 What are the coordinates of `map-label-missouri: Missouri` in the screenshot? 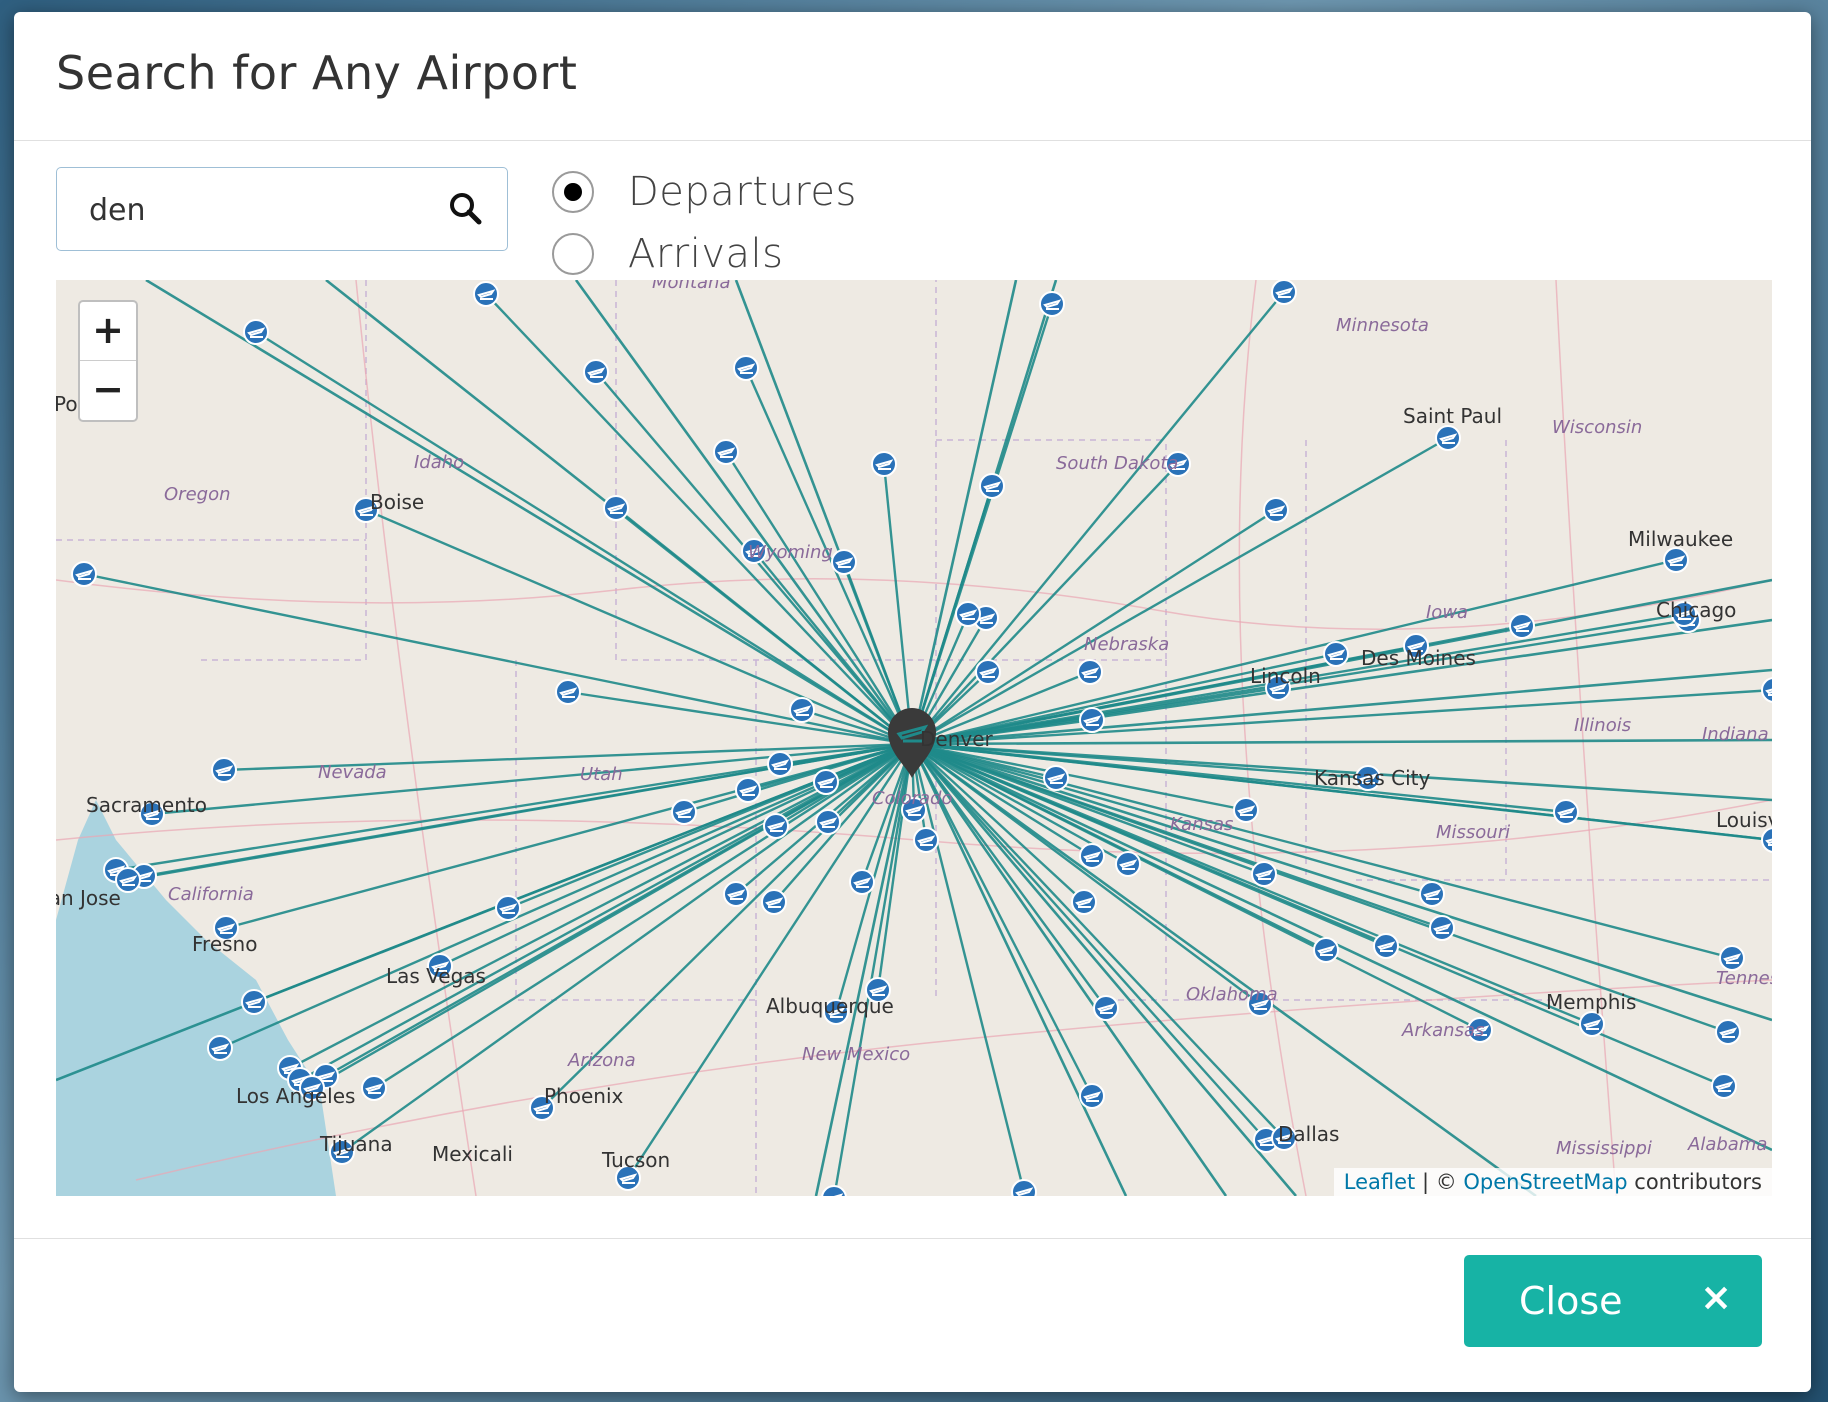 It's located at (1473, 832).